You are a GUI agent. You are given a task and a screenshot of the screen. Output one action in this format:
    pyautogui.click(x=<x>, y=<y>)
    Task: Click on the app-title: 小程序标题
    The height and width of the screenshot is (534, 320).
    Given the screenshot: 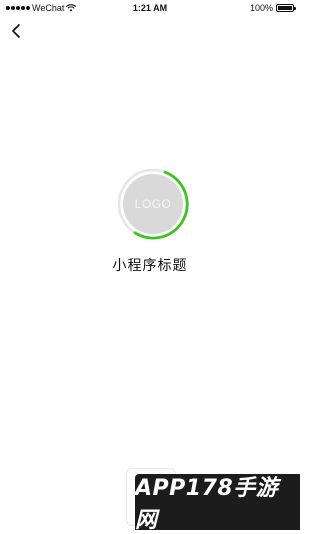 What is the action you would take?
    pyautogui.click(x=150, y=266)
    